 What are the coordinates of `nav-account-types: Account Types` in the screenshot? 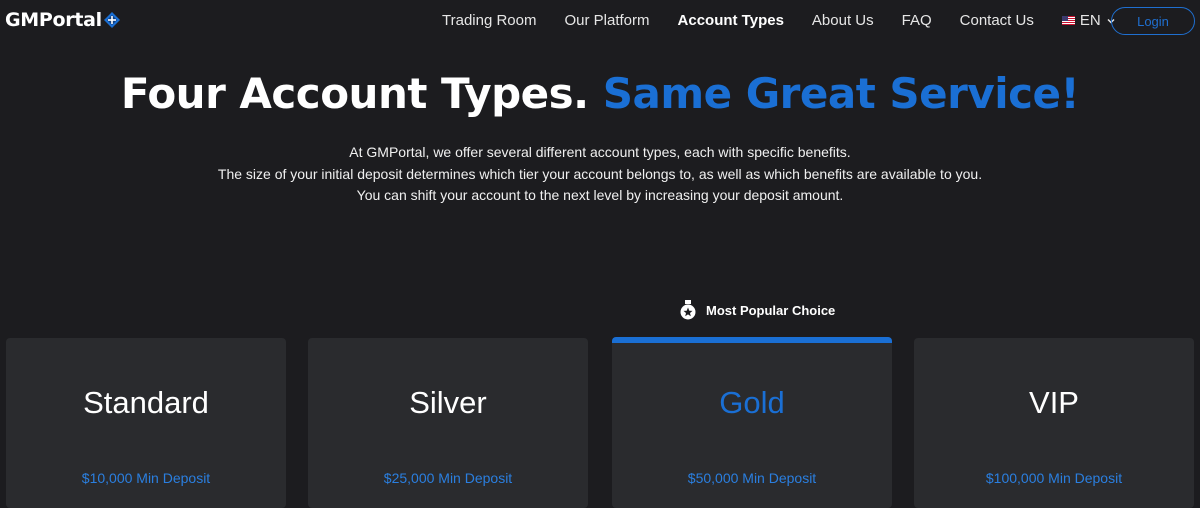 It's located at (731, 20).